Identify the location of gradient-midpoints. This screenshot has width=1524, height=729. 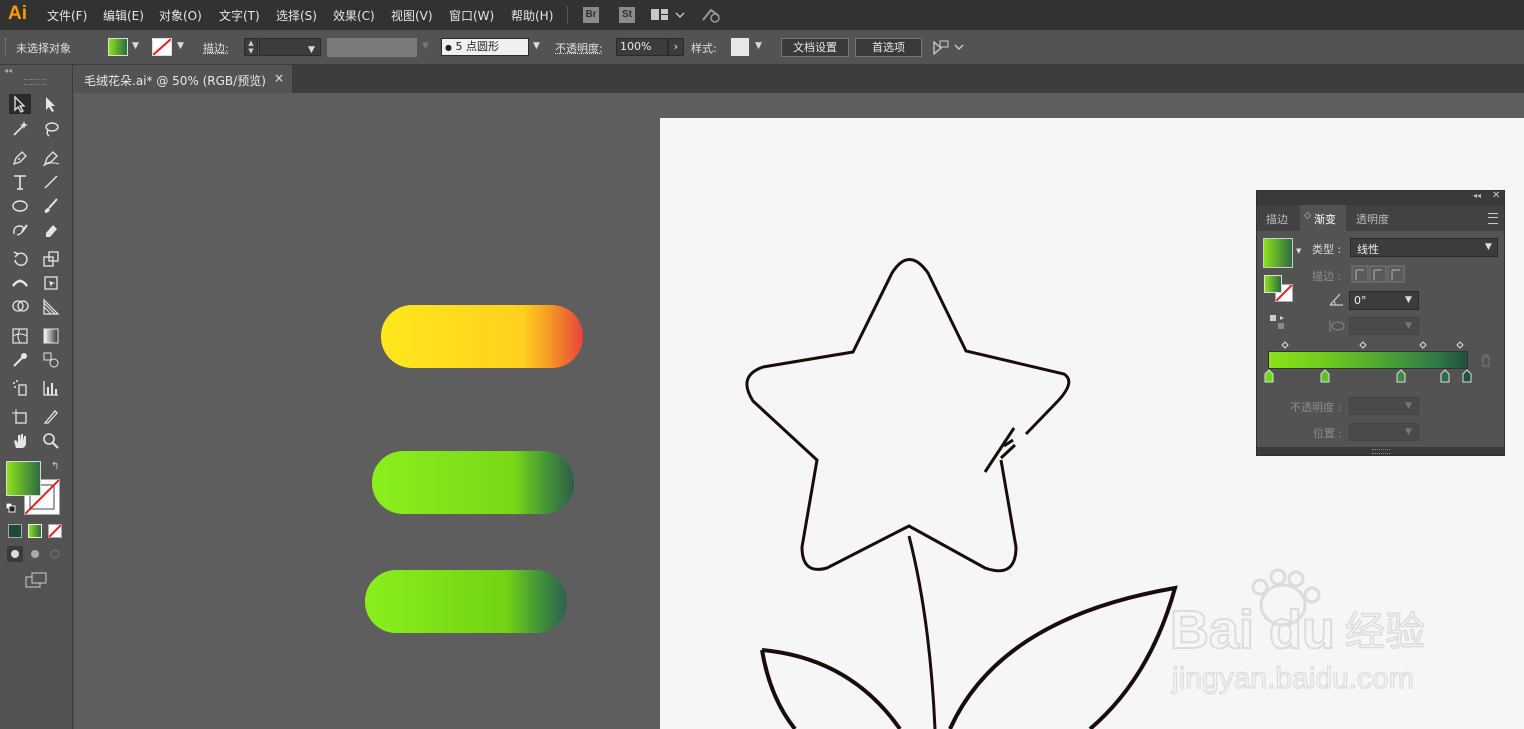
(1368, 346).